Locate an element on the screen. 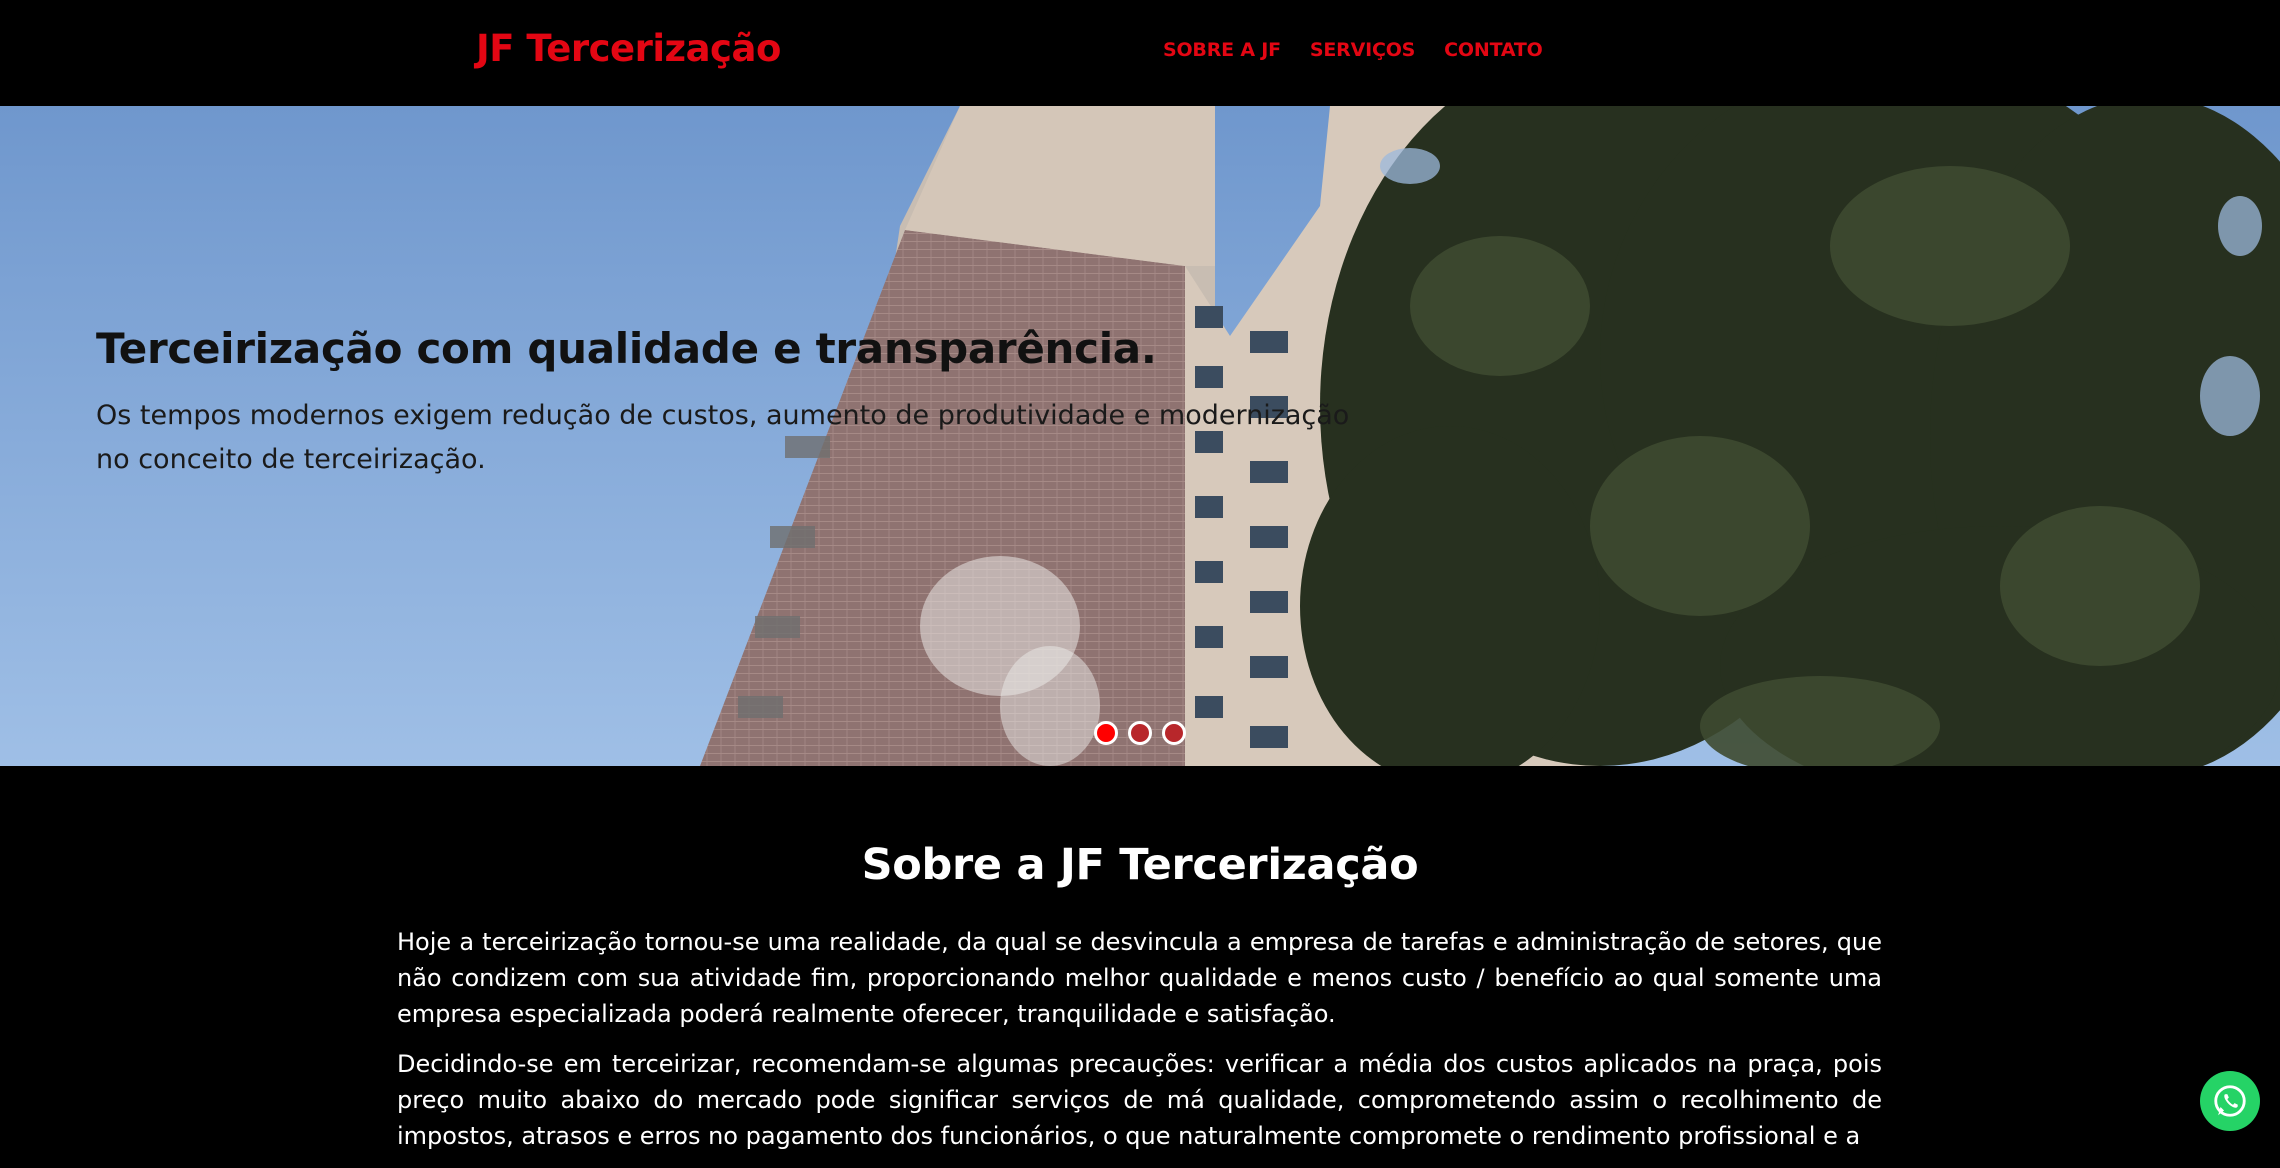  nav-link-sobre: SOBRE A JF is located at coordinates (1222, 50).